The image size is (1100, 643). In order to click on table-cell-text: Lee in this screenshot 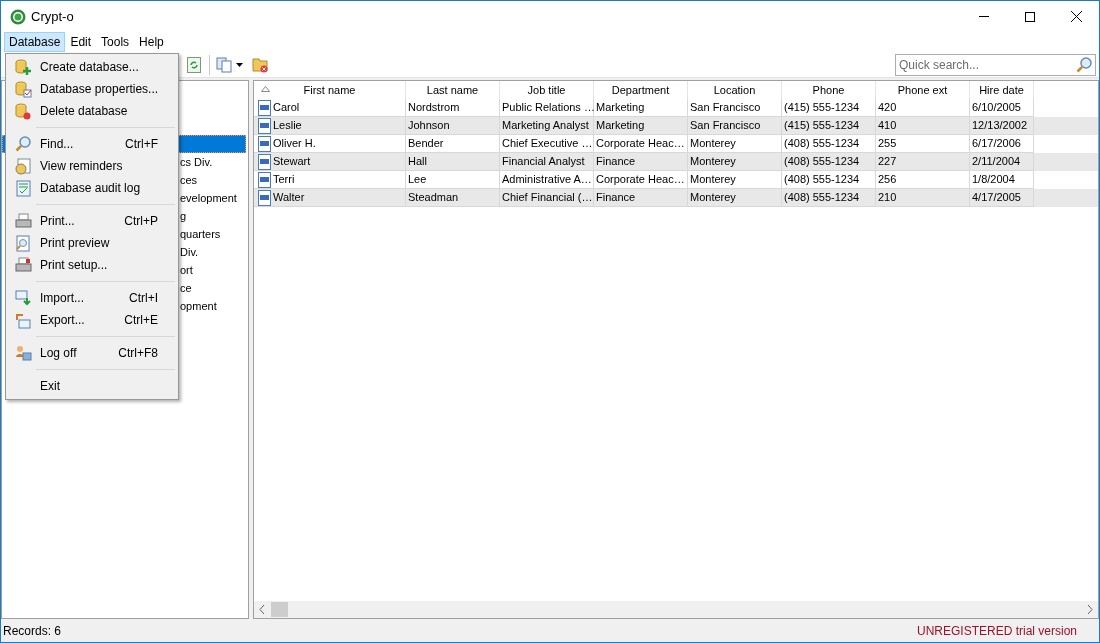, I will do `click(417, 180)`.